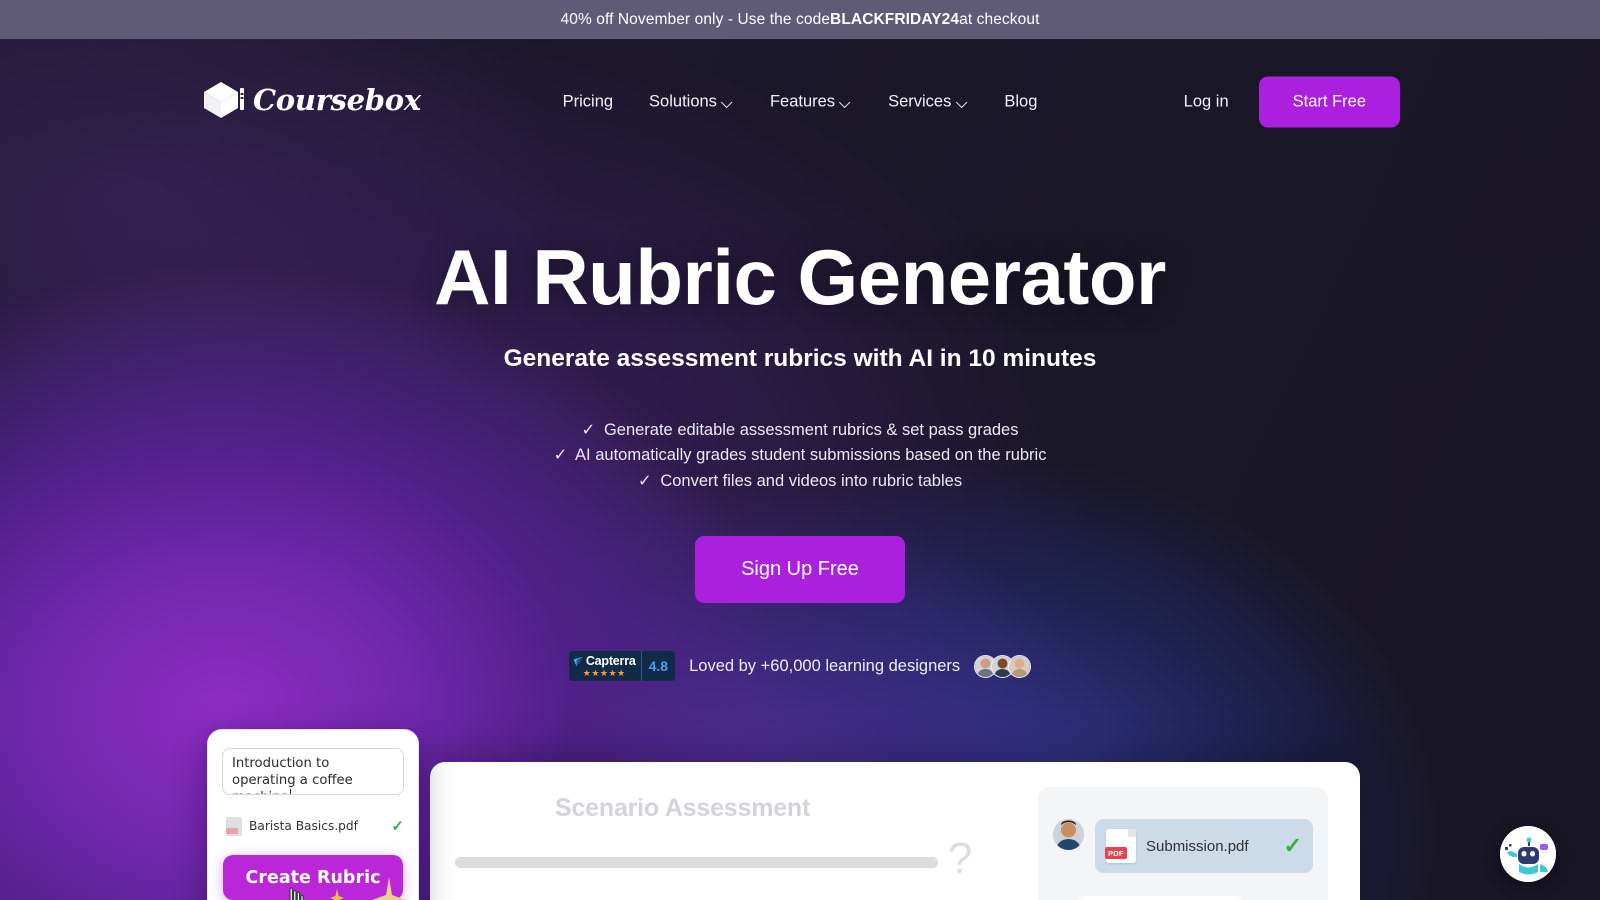 The image size is (1600, 900). I want to click on nav-item-pricing: Pricing, so click(588, 101).